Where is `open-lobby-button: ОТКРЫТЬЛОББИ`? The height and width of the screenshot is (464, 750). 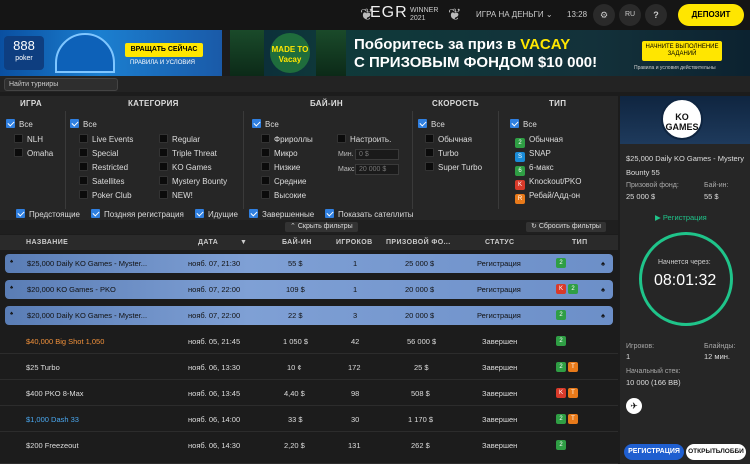
open-lobby-button: ОТКРЫТЬЛОББИ is located at coordinates (716, 452).